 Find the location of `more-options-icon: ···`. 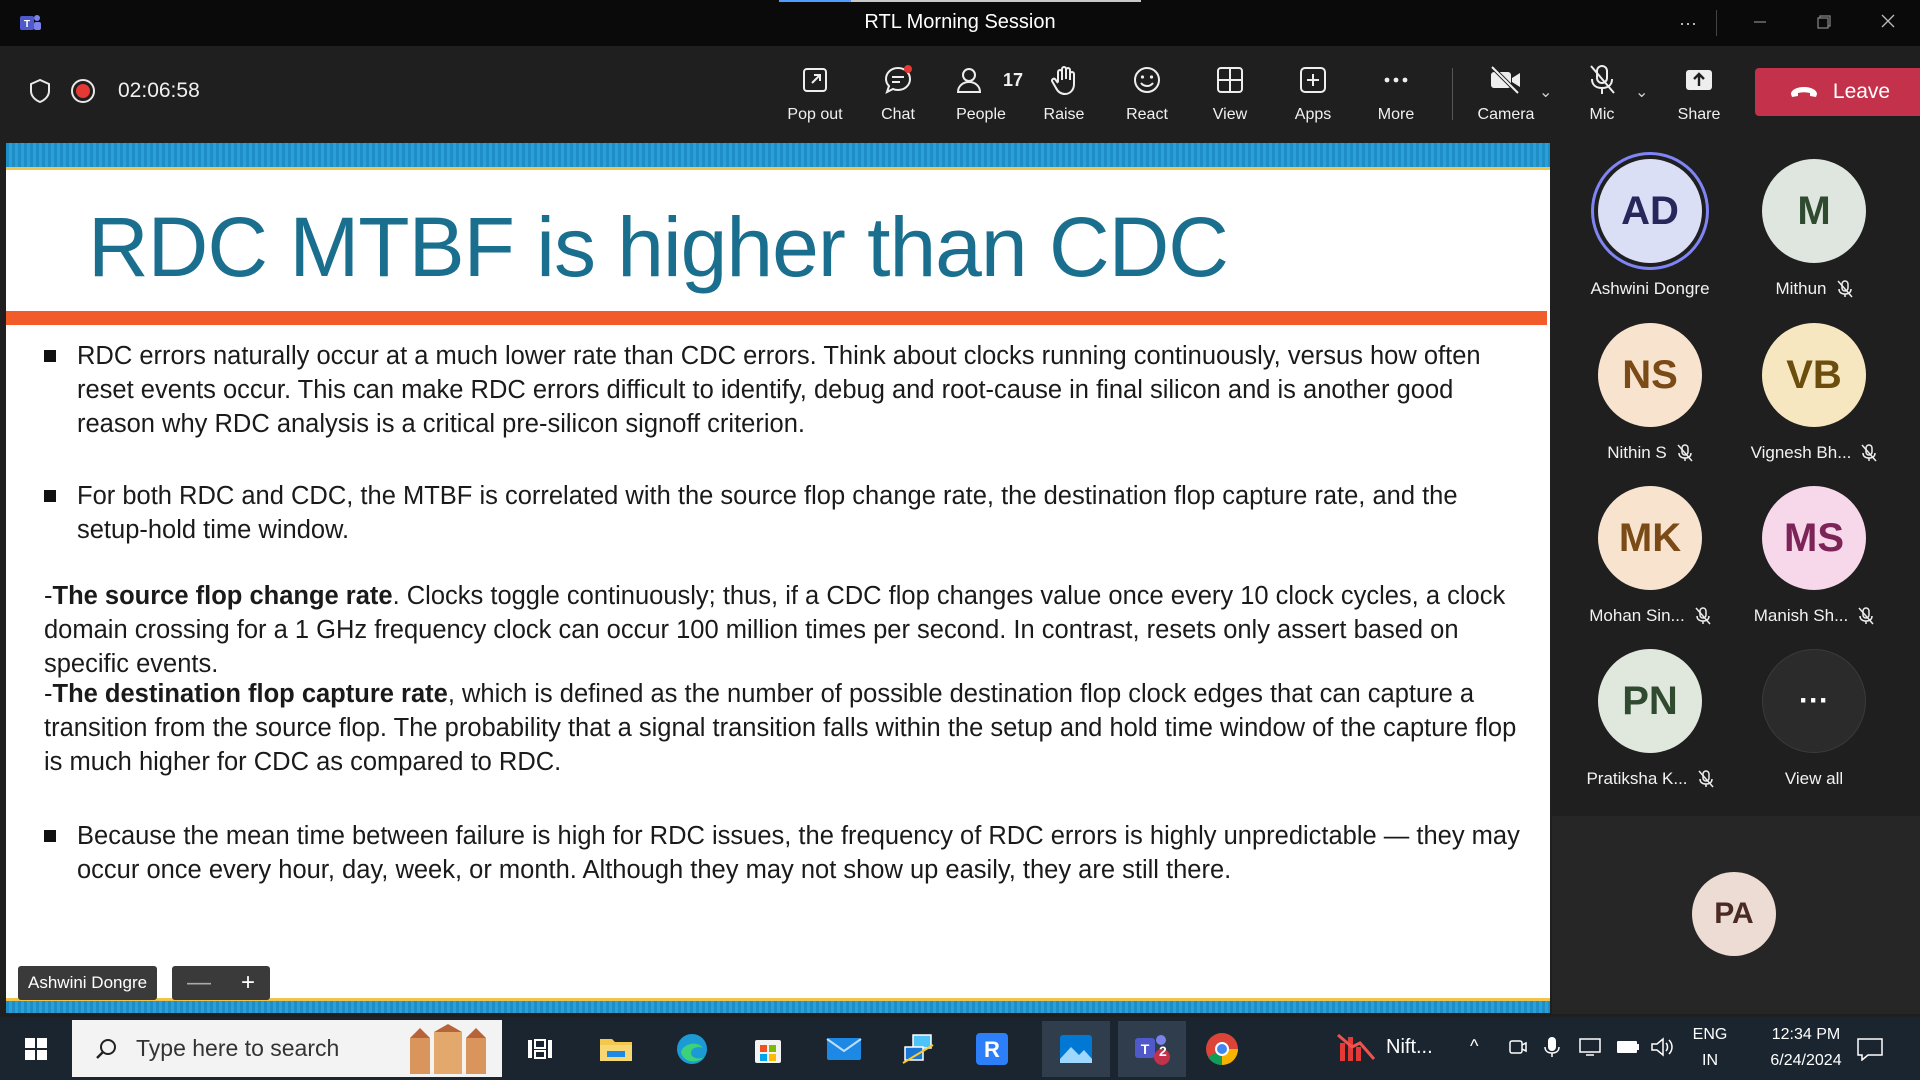

more-options-icon: ··· is located at coordinates (1688, 23).